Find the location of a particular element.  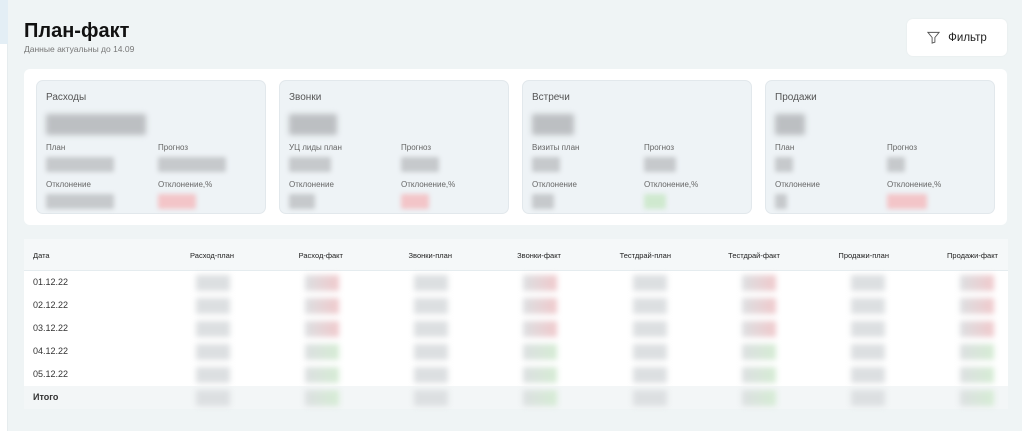

column-header: Звонки-факт is located at coordinates (539, 255).